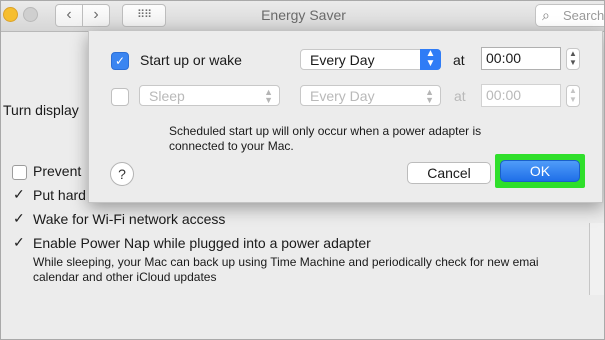  I want to click on question-mark-icon: ?, so click(122, 174).